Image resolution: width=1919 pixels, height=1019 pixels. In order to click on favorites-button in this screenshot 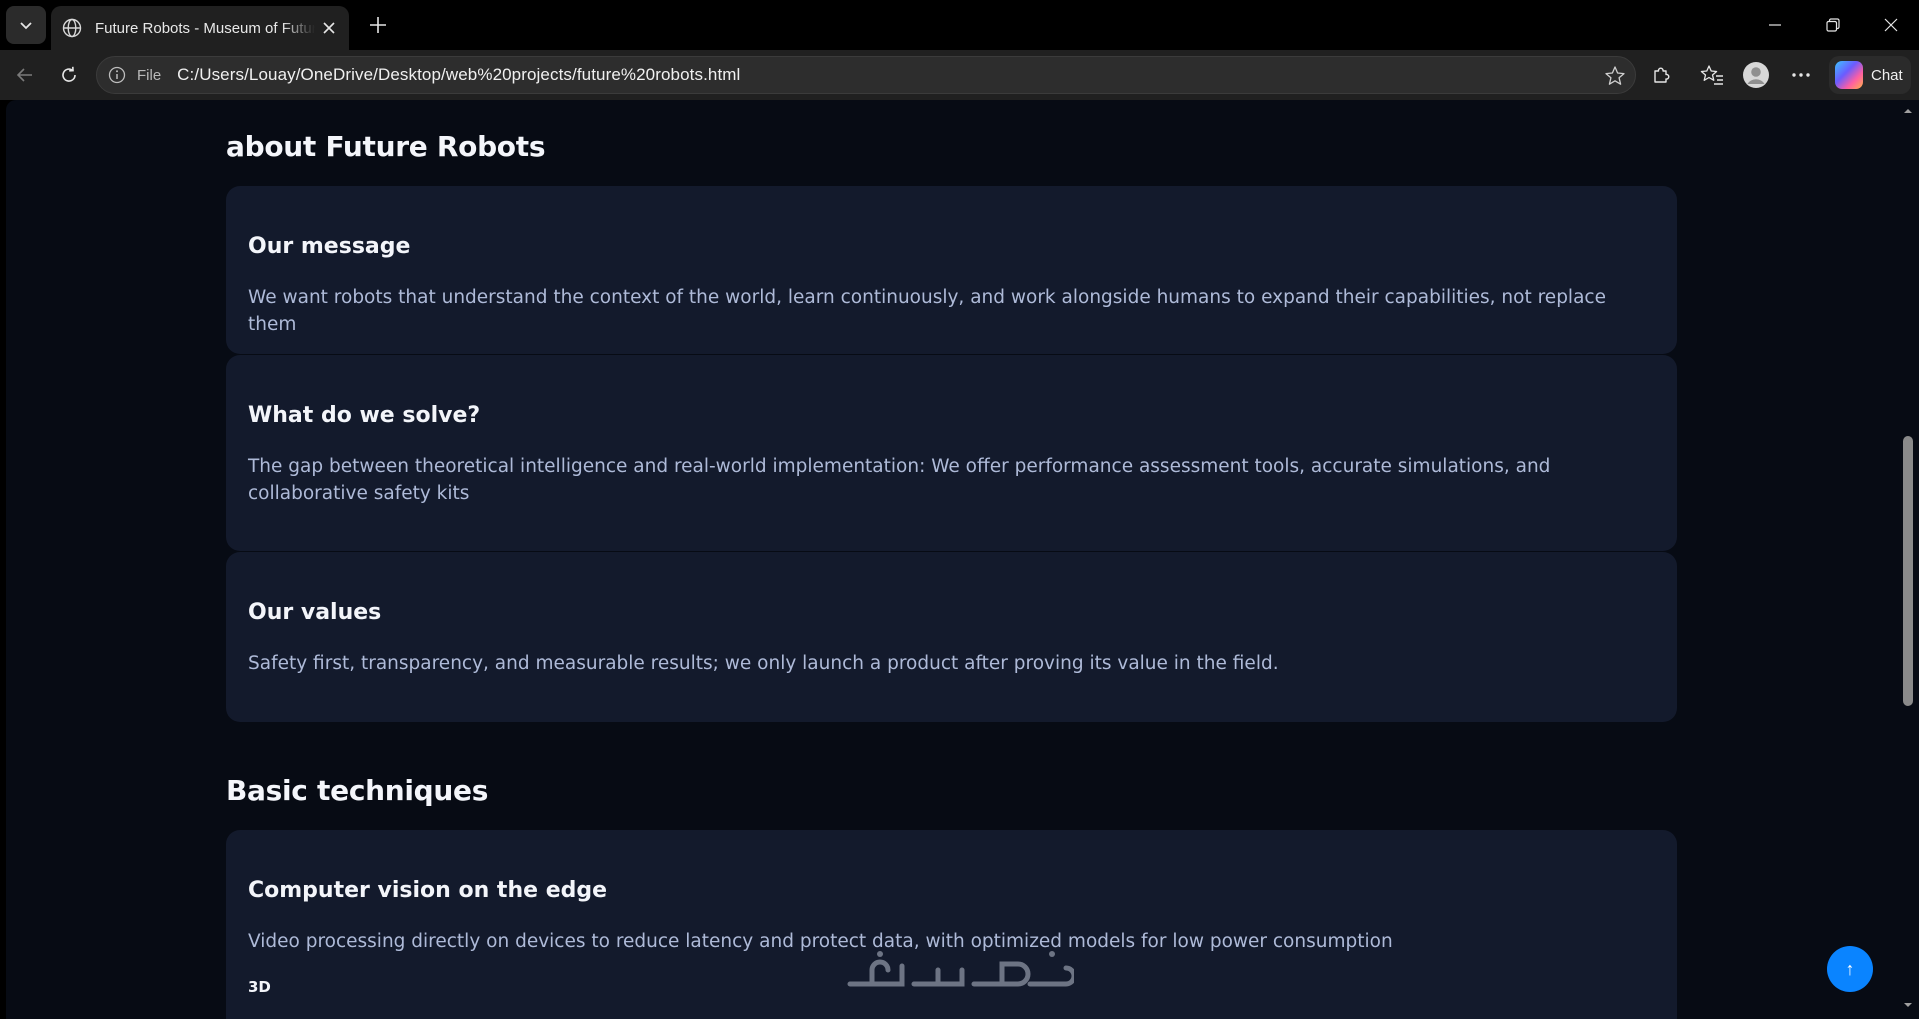, I will do `click(1712, 75)`.